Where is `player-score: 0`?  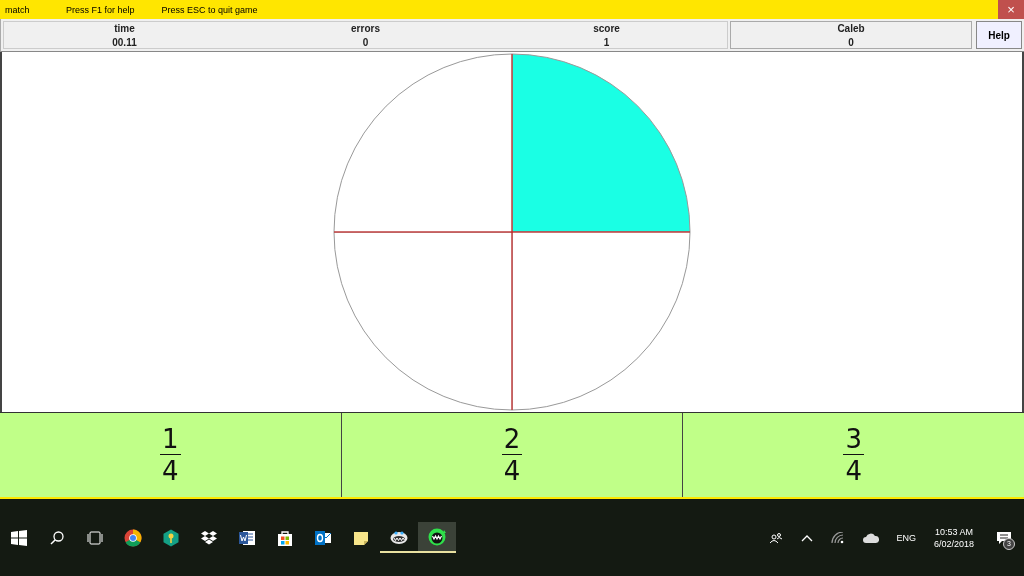 player-score: 0 is located at coordinates (851, 42).